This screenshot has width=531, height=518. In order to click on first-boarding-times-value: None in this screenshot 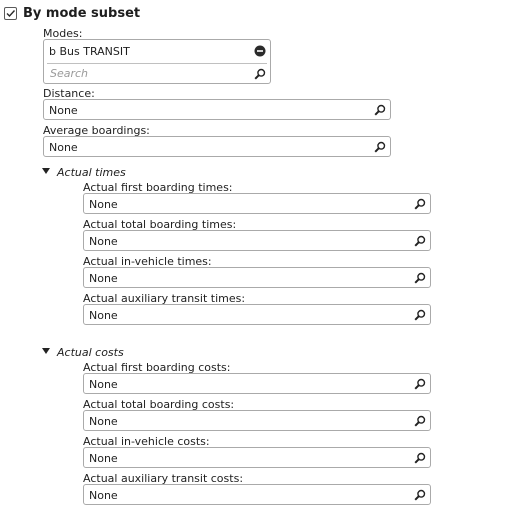, I will do `click(103, 204)`.